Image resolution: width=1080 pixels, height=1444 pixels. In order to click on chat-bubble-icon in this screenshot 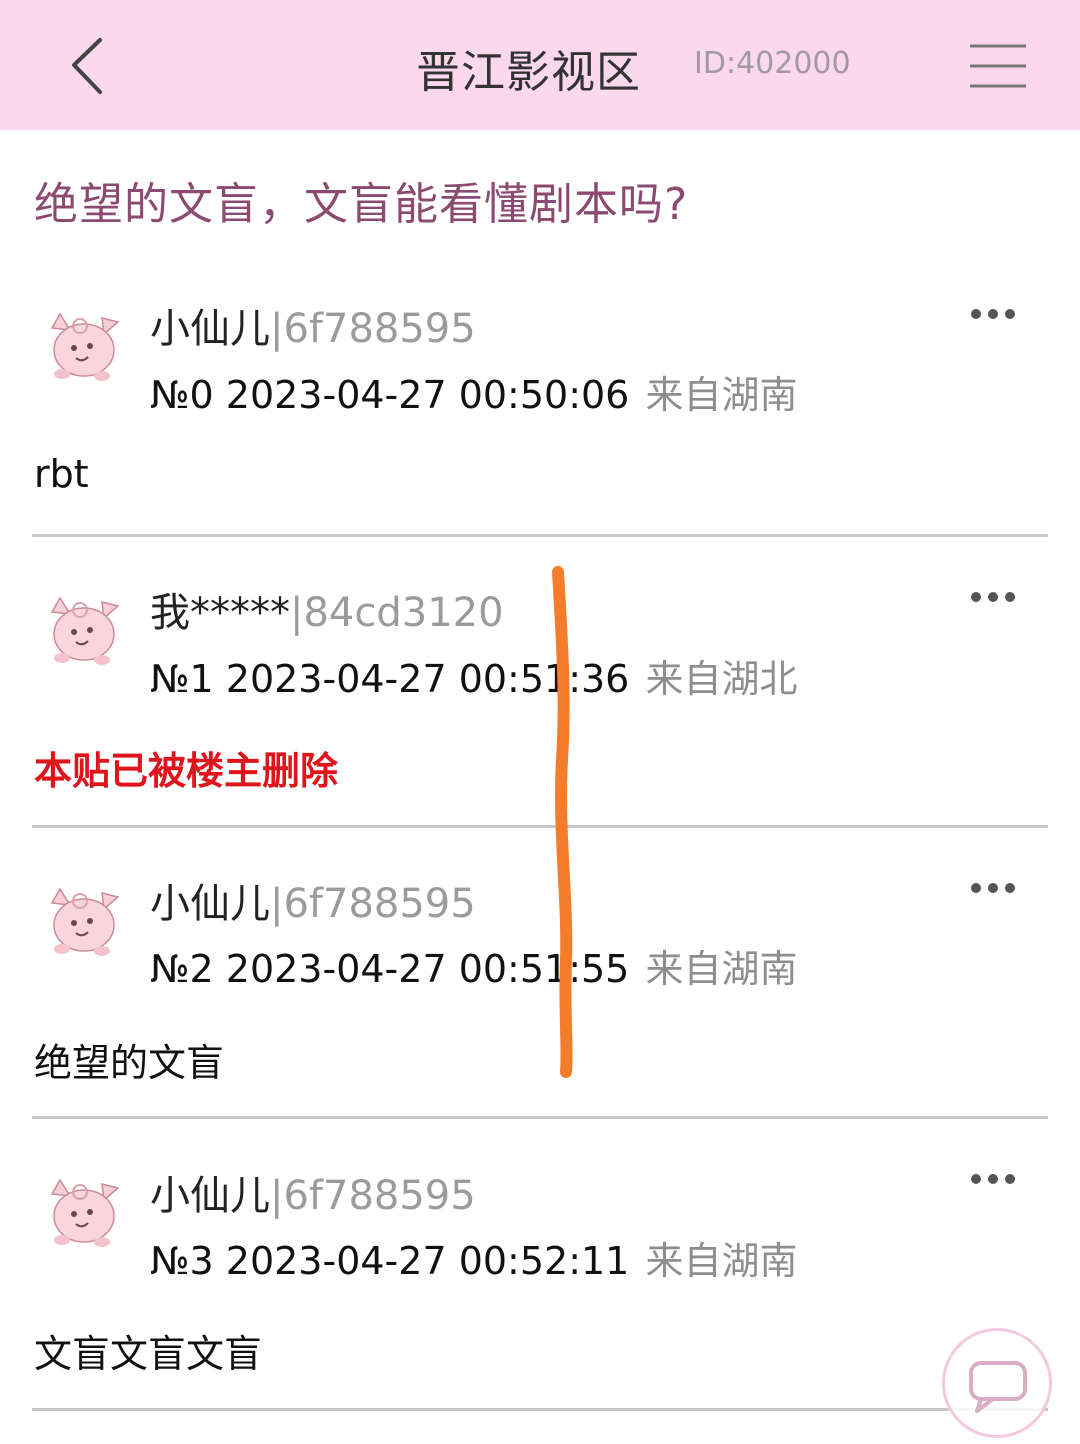, I will do `click(998, 1387)`.